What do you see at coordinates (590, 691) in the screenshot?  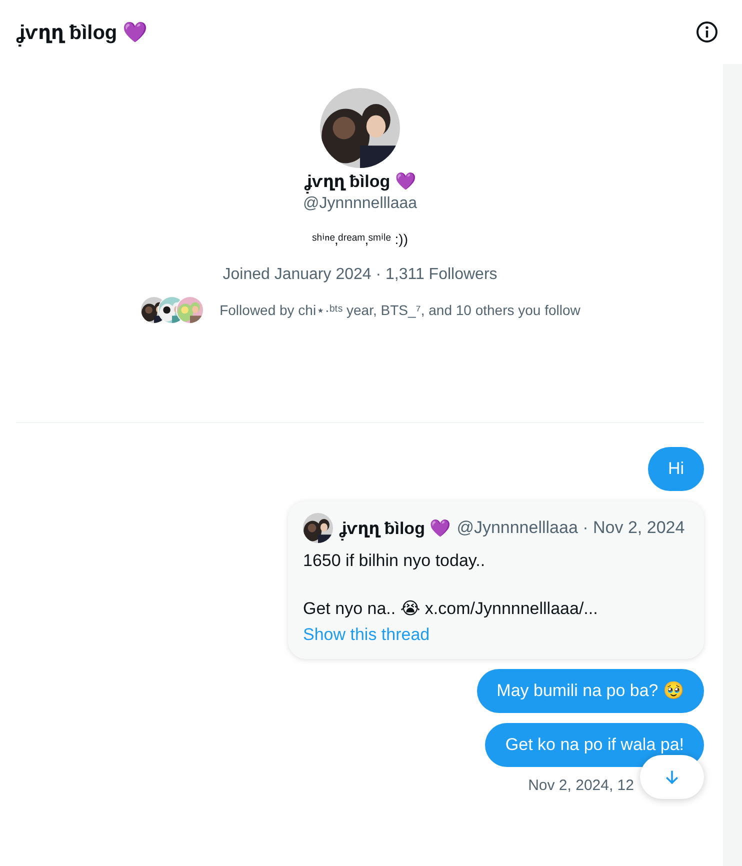 I see `message-bubble: May bumili na po ba? 🥹` at bounding box center [590, 691].